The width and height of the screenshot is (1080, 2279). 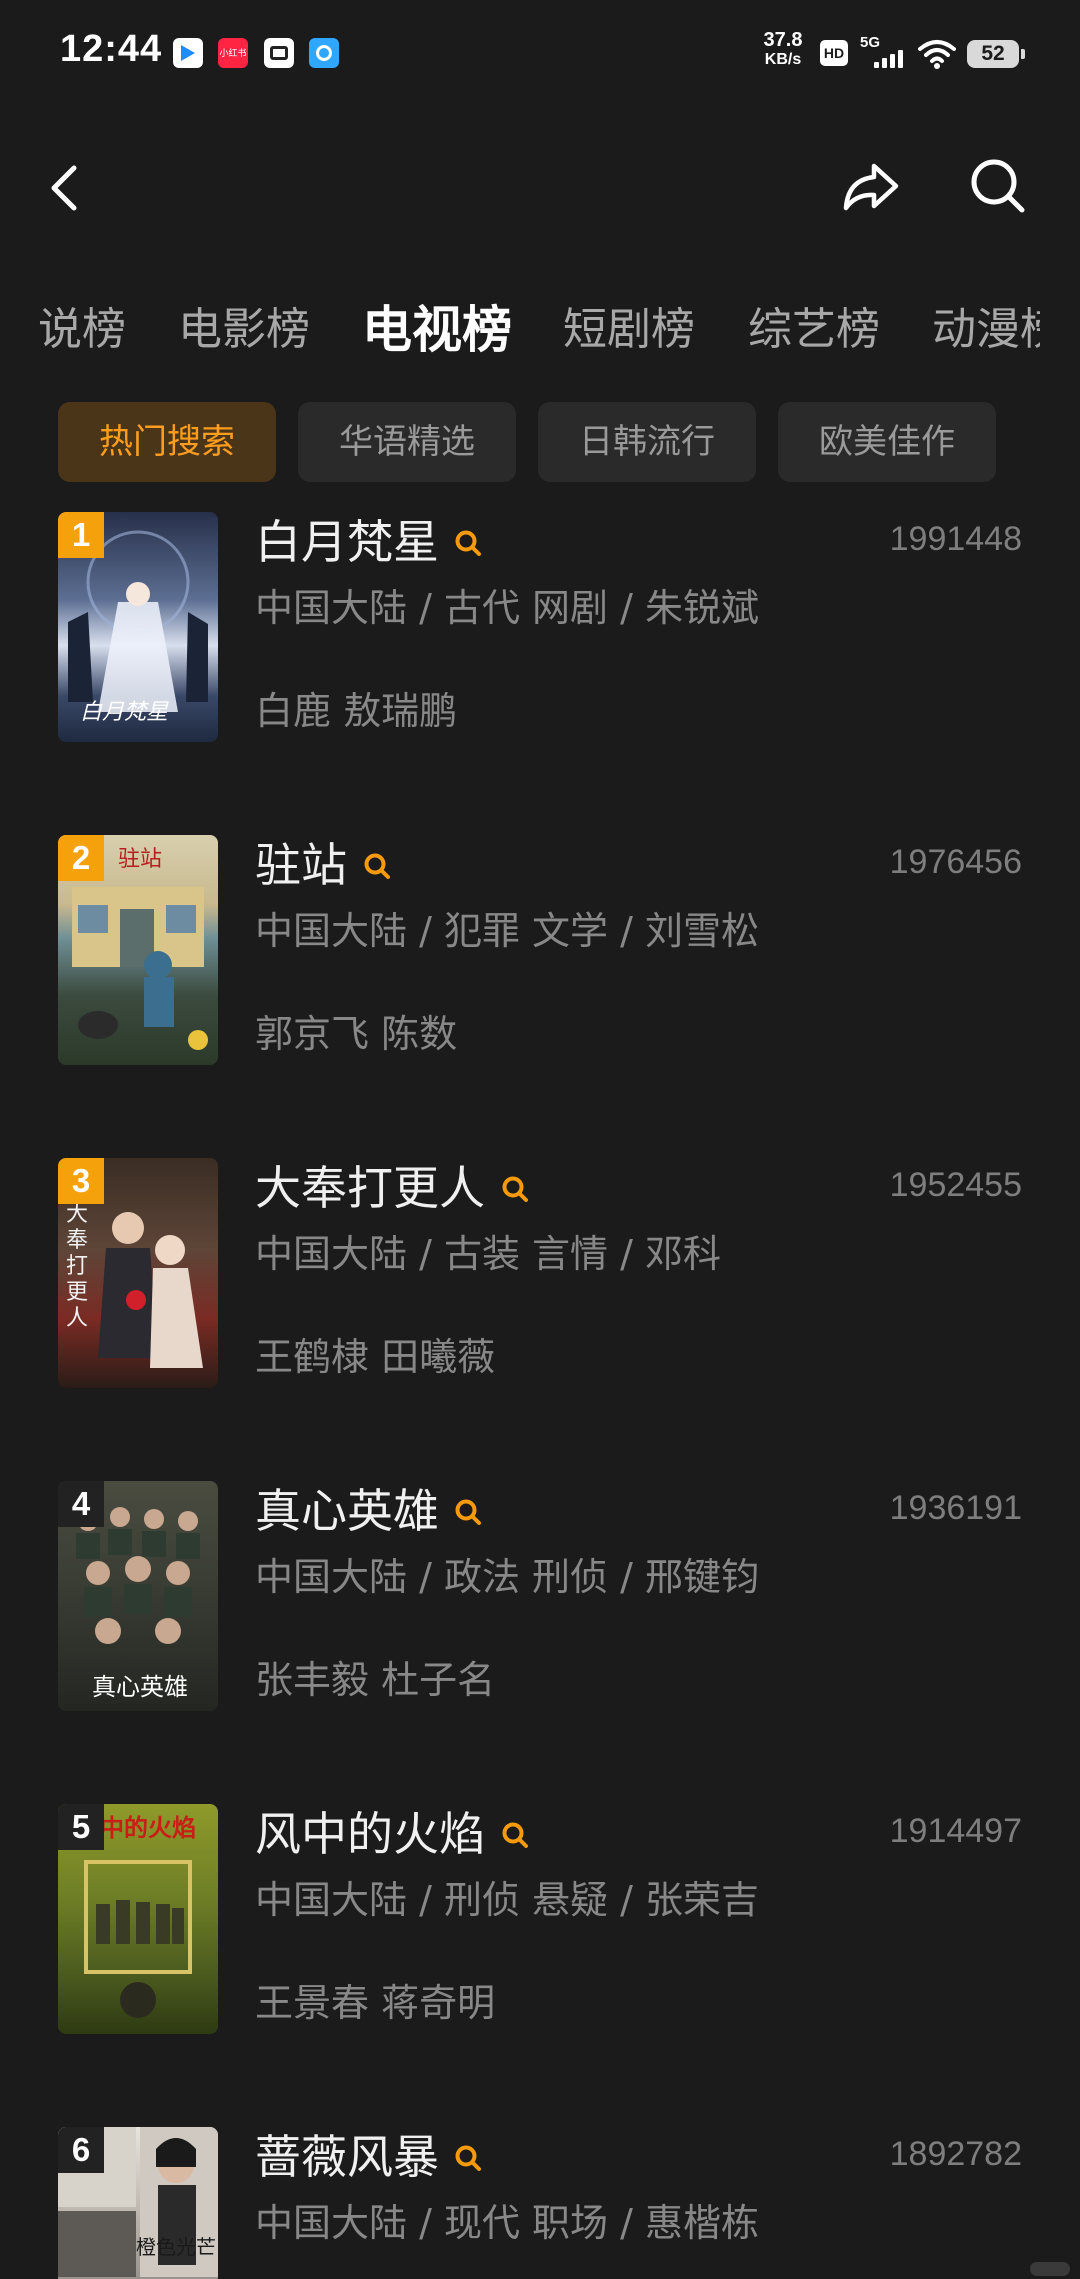 What do you see at coordinates (507, 2223) in the screenshot?
I see `item-meta: 中国大陆 / 现代 职场 / 惠楷栋` at bounding box center [507, 2223].